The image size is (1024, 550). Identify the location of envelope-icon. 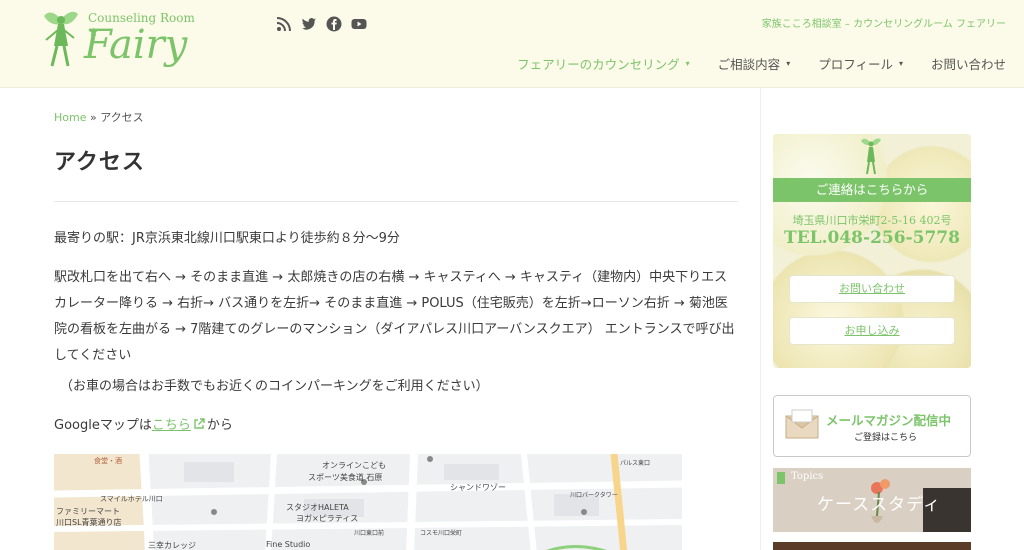
(802, 424).